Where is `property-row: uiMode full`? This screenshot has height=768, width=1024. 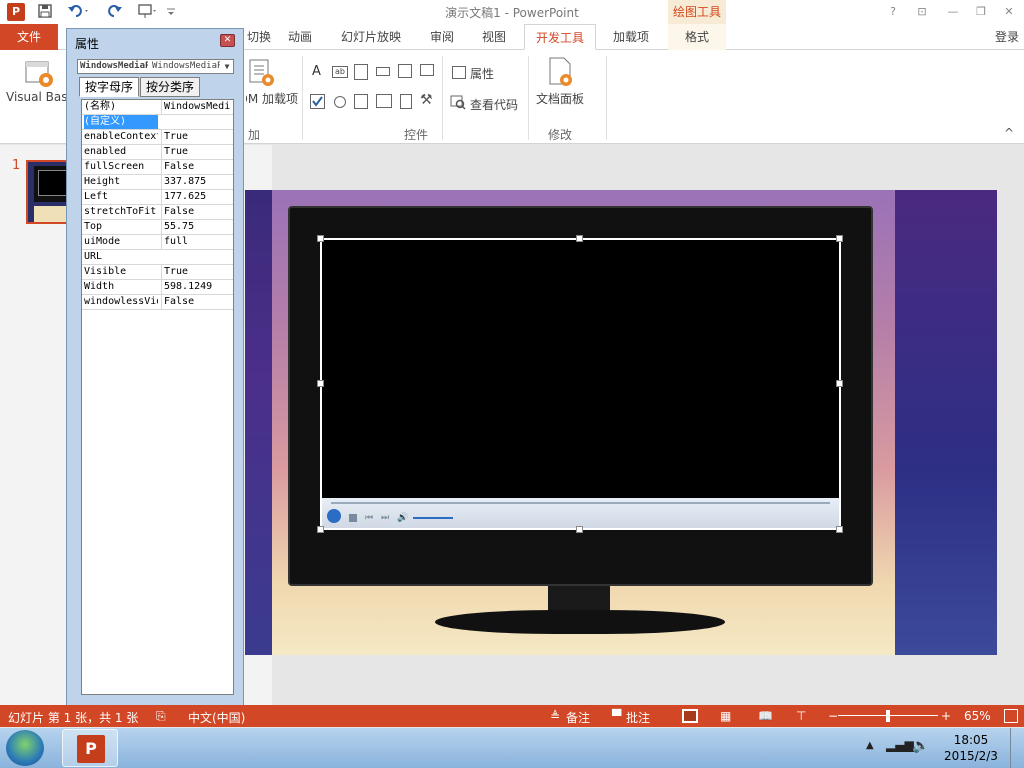
property-row: uiMode full is located at coordinates (157, 242).